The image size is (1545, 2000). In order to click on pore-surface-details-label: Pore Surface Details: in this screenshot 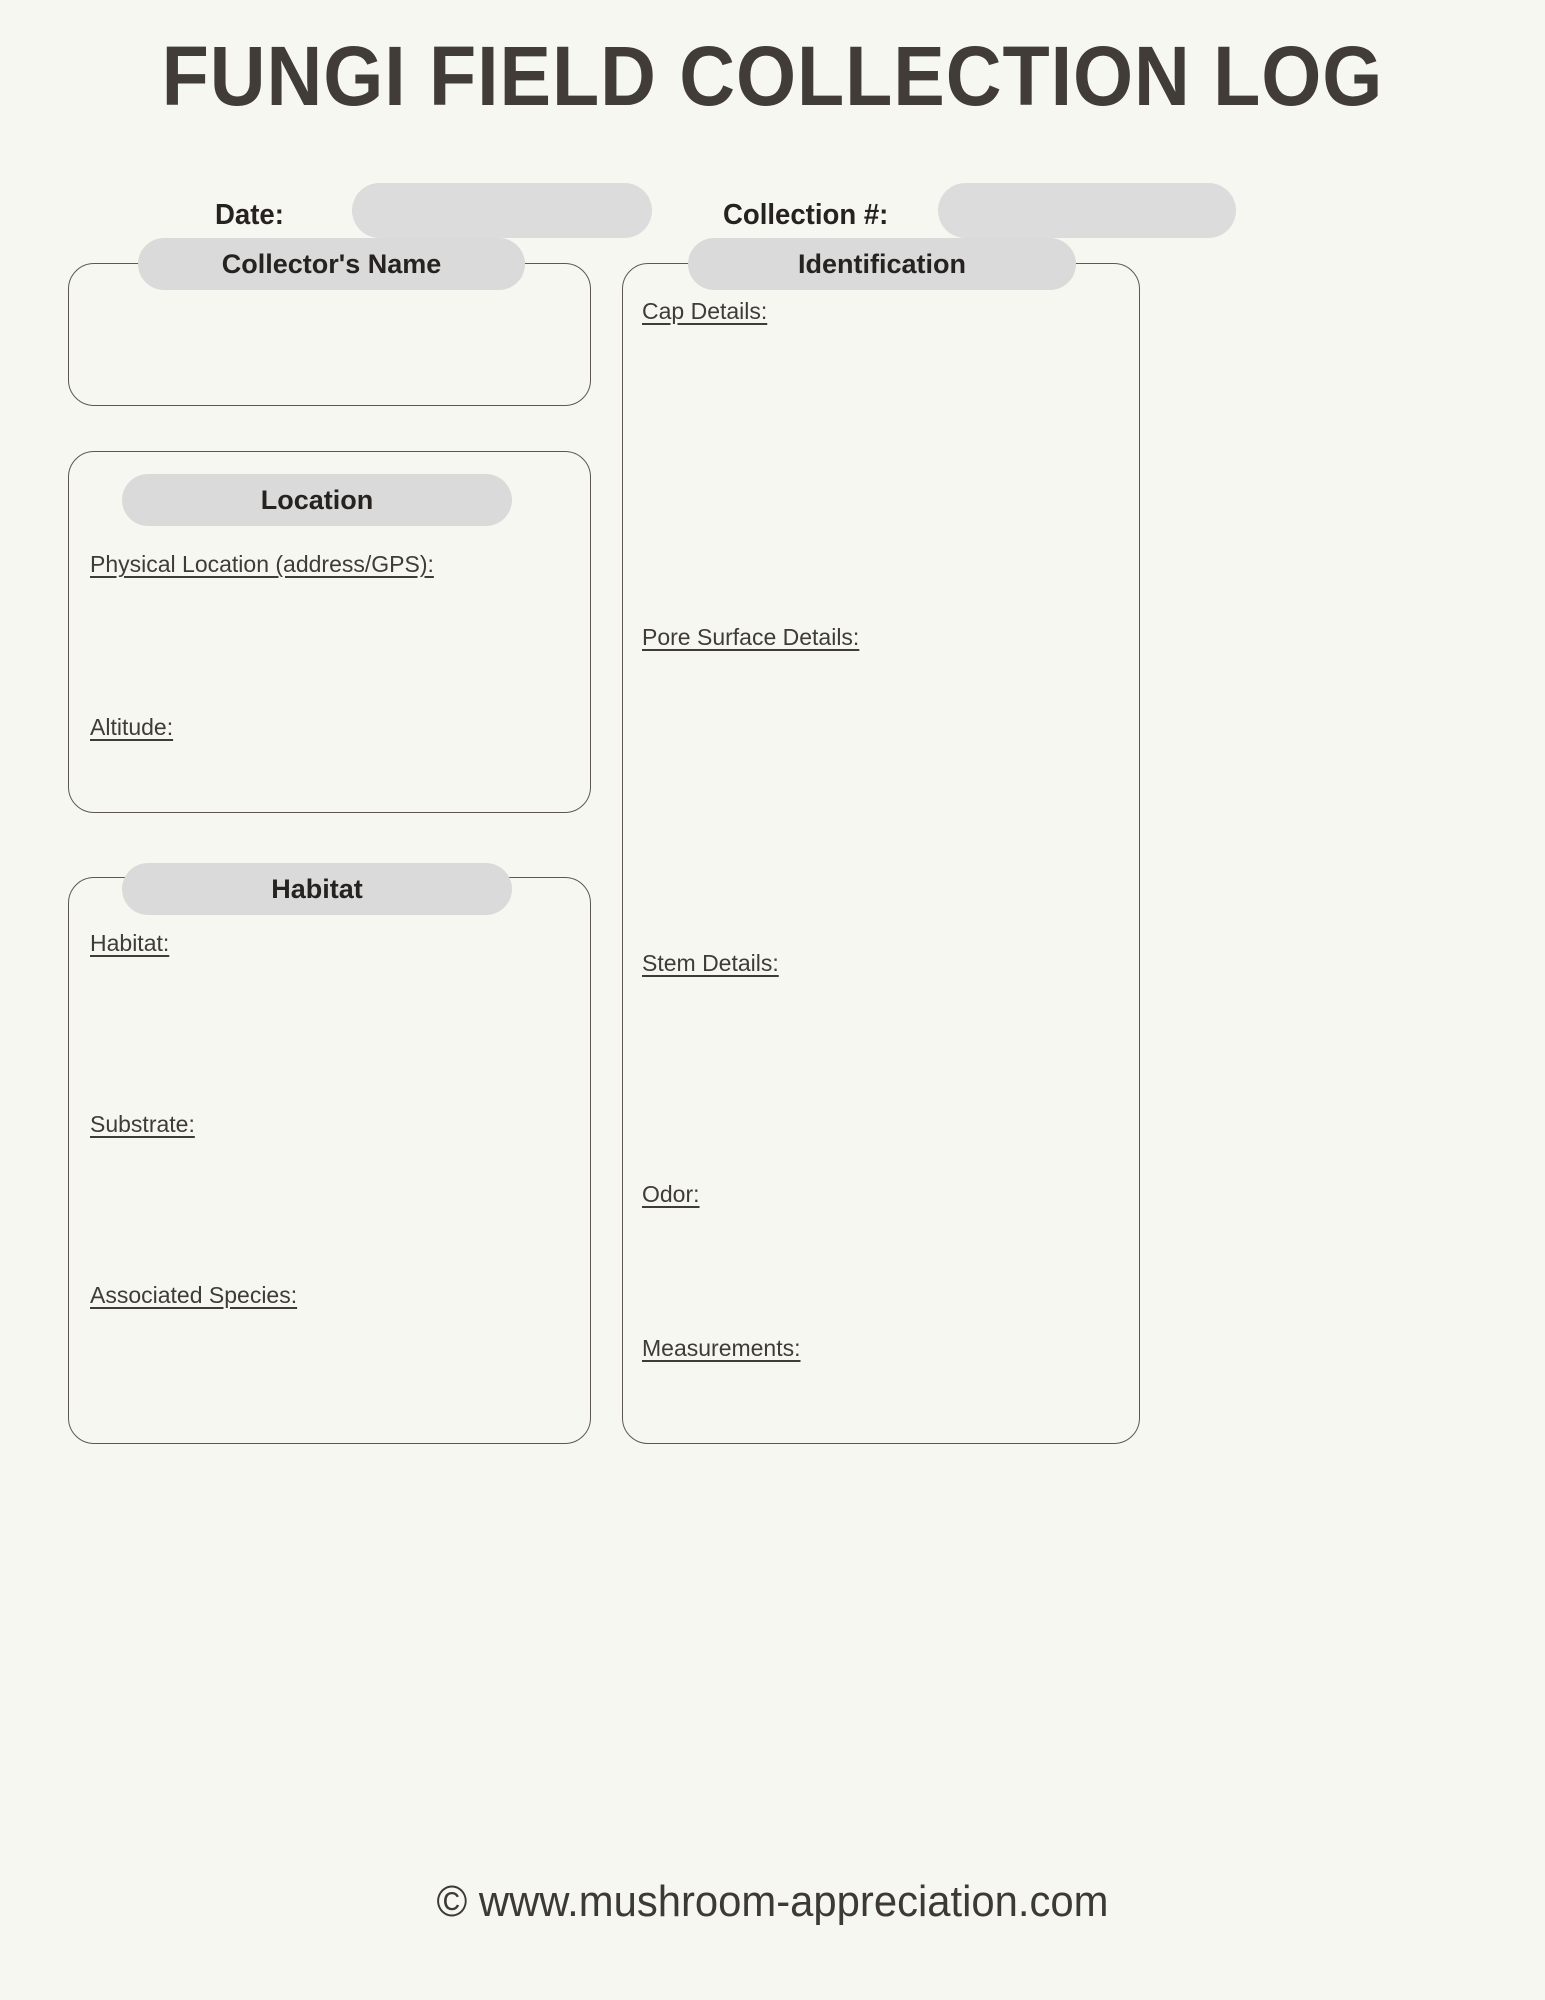, I will do `click(751, 637)`.